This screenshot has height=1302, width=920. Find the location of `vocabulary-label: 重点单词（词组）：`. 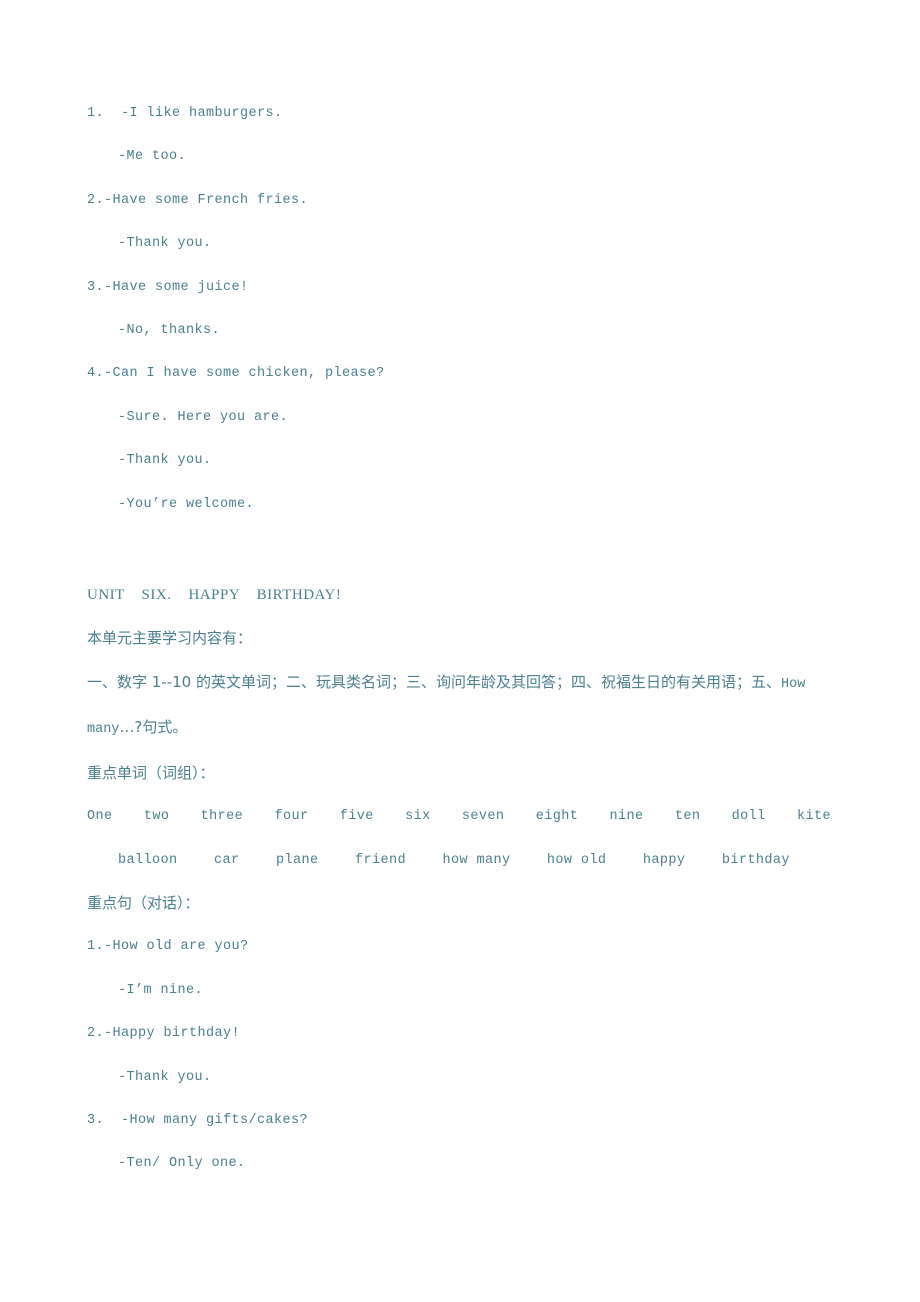

vocabulary-label: 重点单词（词组）： is located at coordinates (151, 772).